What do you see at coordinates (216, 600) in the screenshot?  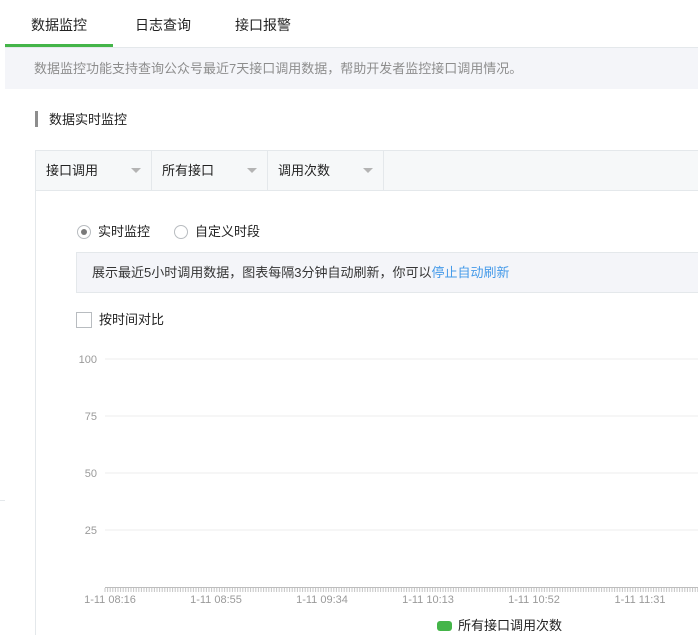 I see `x-tick-label: 1-11 08:55` at bounding box center [216, 600].